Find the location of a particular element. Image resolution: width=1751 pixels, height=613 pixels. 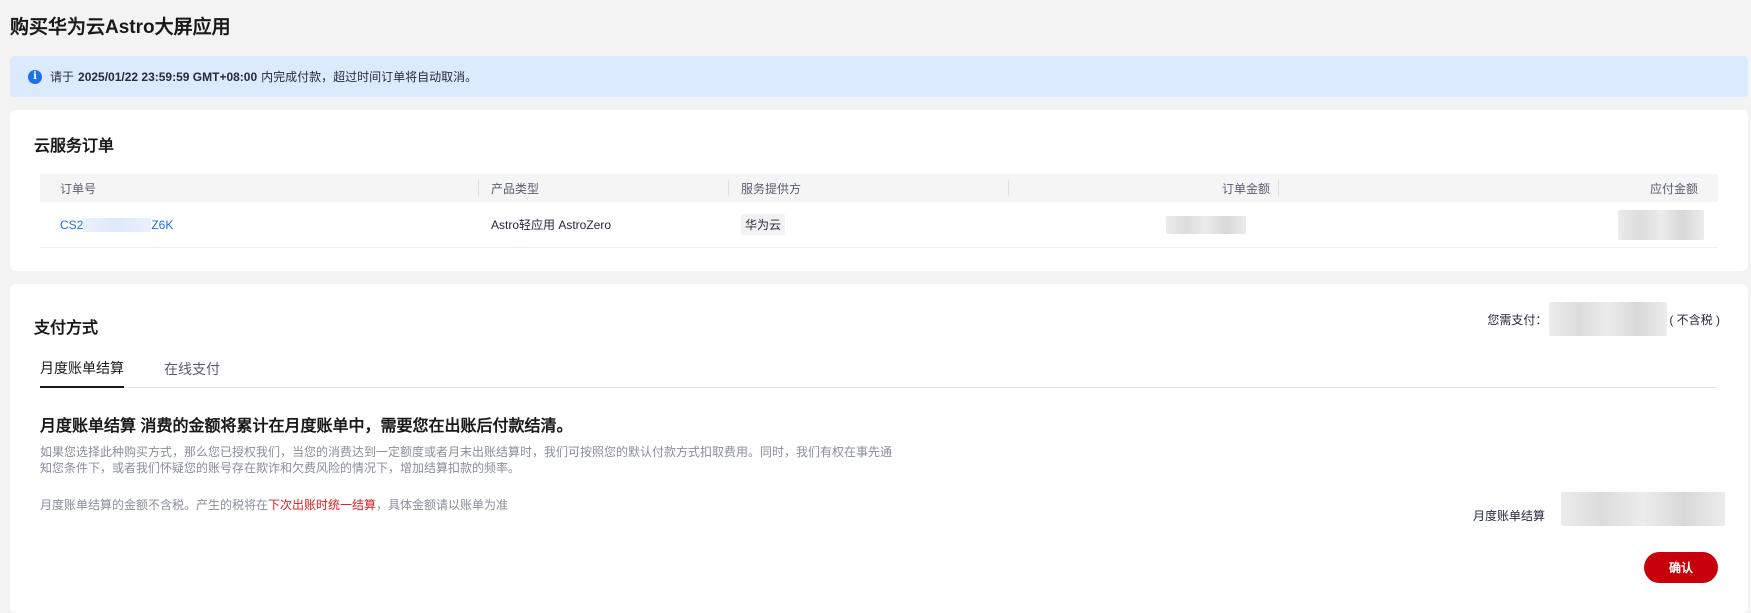

order-amount-cell is located at coordinates (1206, 224).